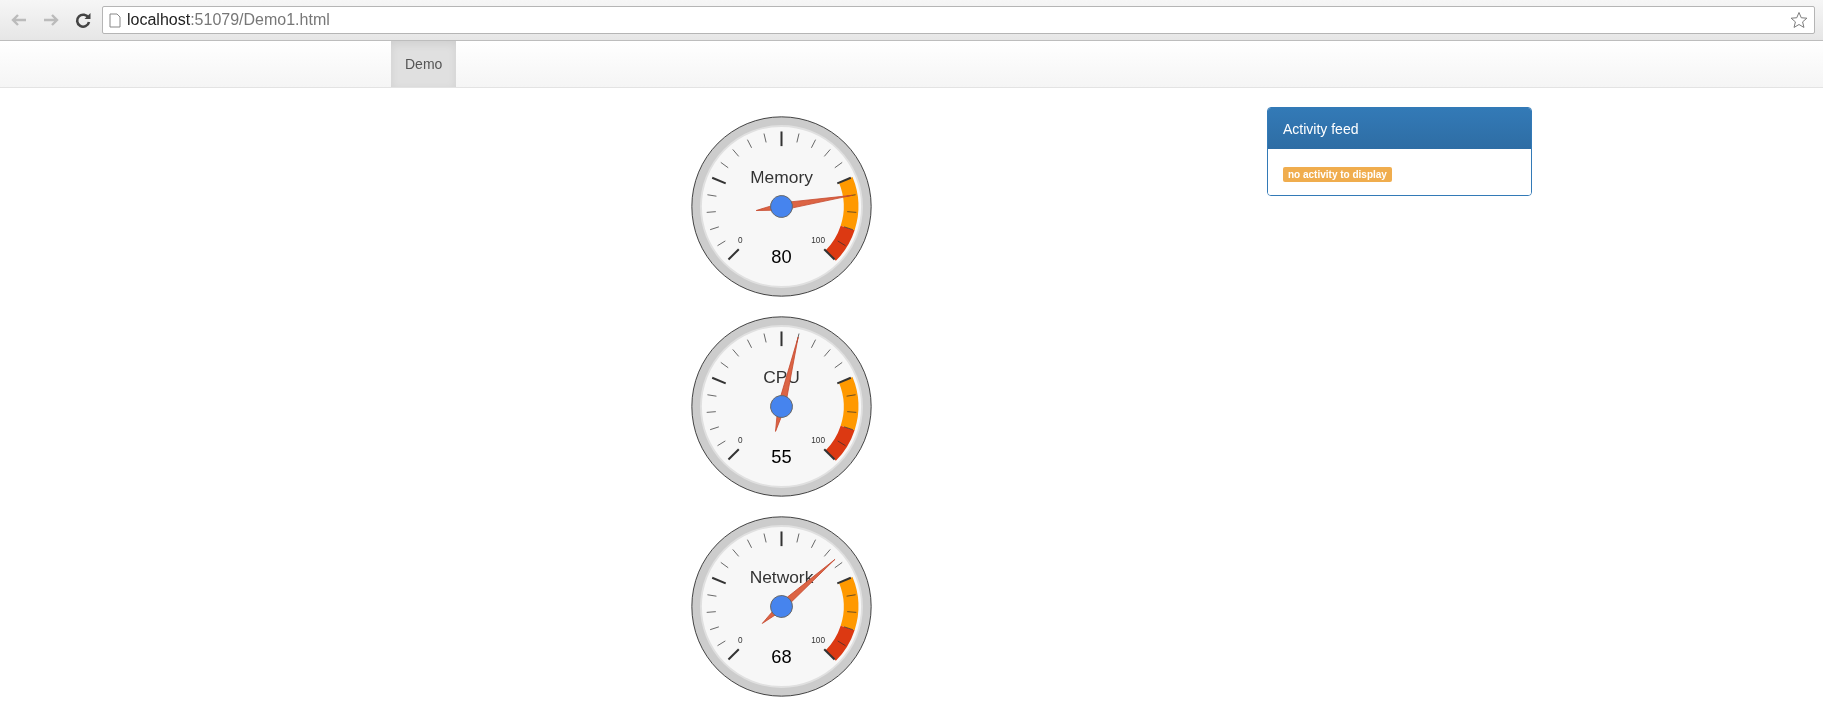 The image size is (1823, 720). What do you see at coordinates (1799, 20) in the screenshot?
I see `bookmark-star-icon` at bounding box center [1799, 20].